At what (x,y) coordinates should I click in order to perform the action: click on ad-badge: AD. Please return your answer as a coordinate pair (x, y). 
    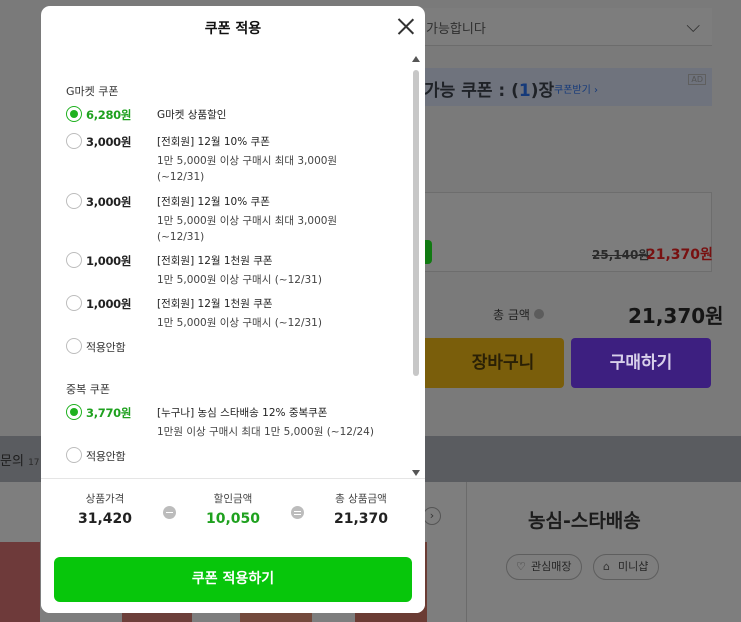
    Looking at the image, I should click on (697, 79).